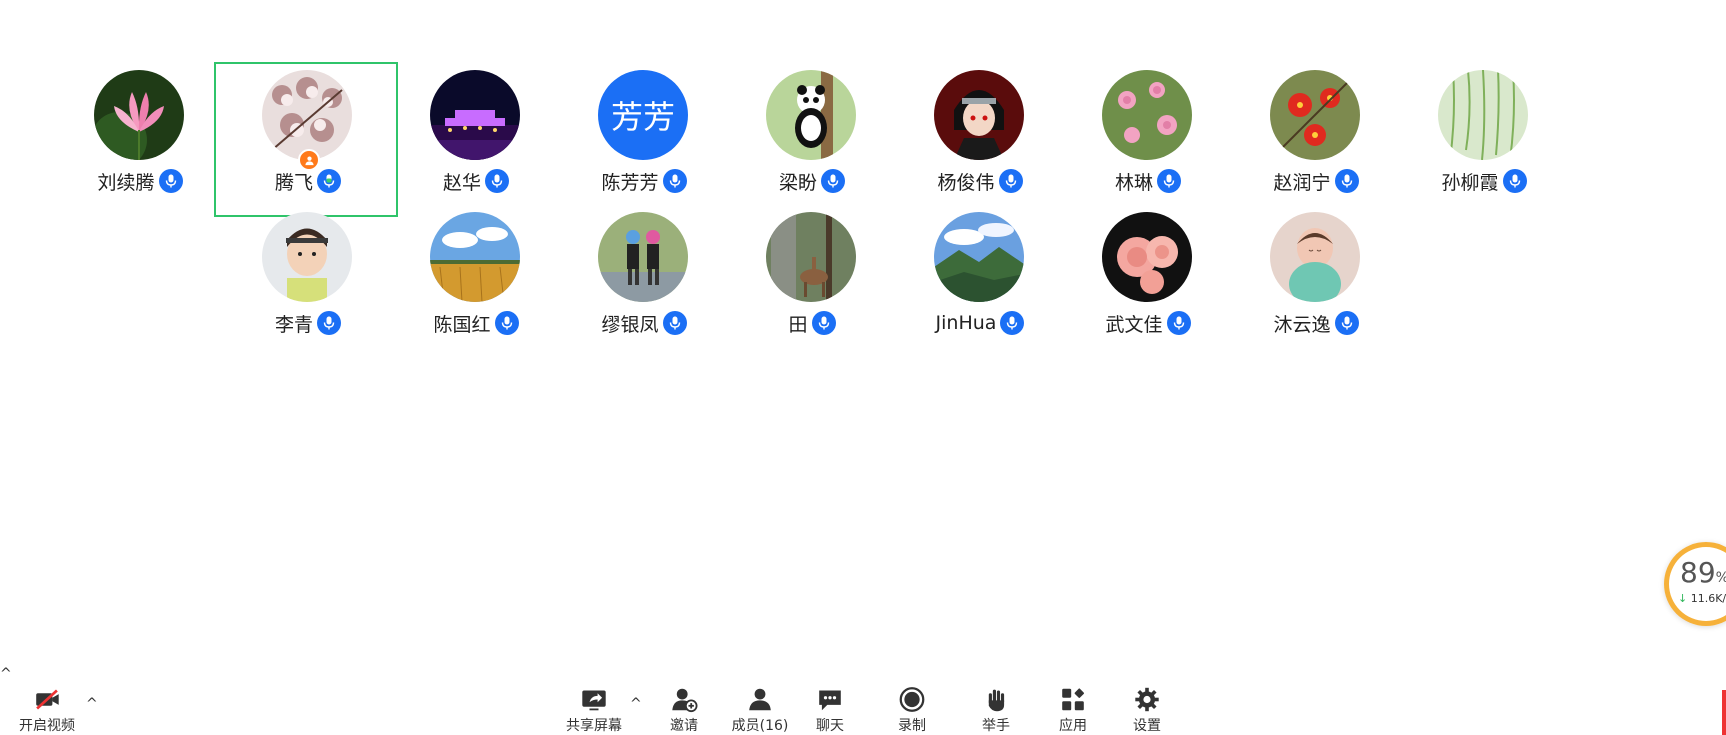  I want to click on raise-hand-label: 举手, so click(996, 726).